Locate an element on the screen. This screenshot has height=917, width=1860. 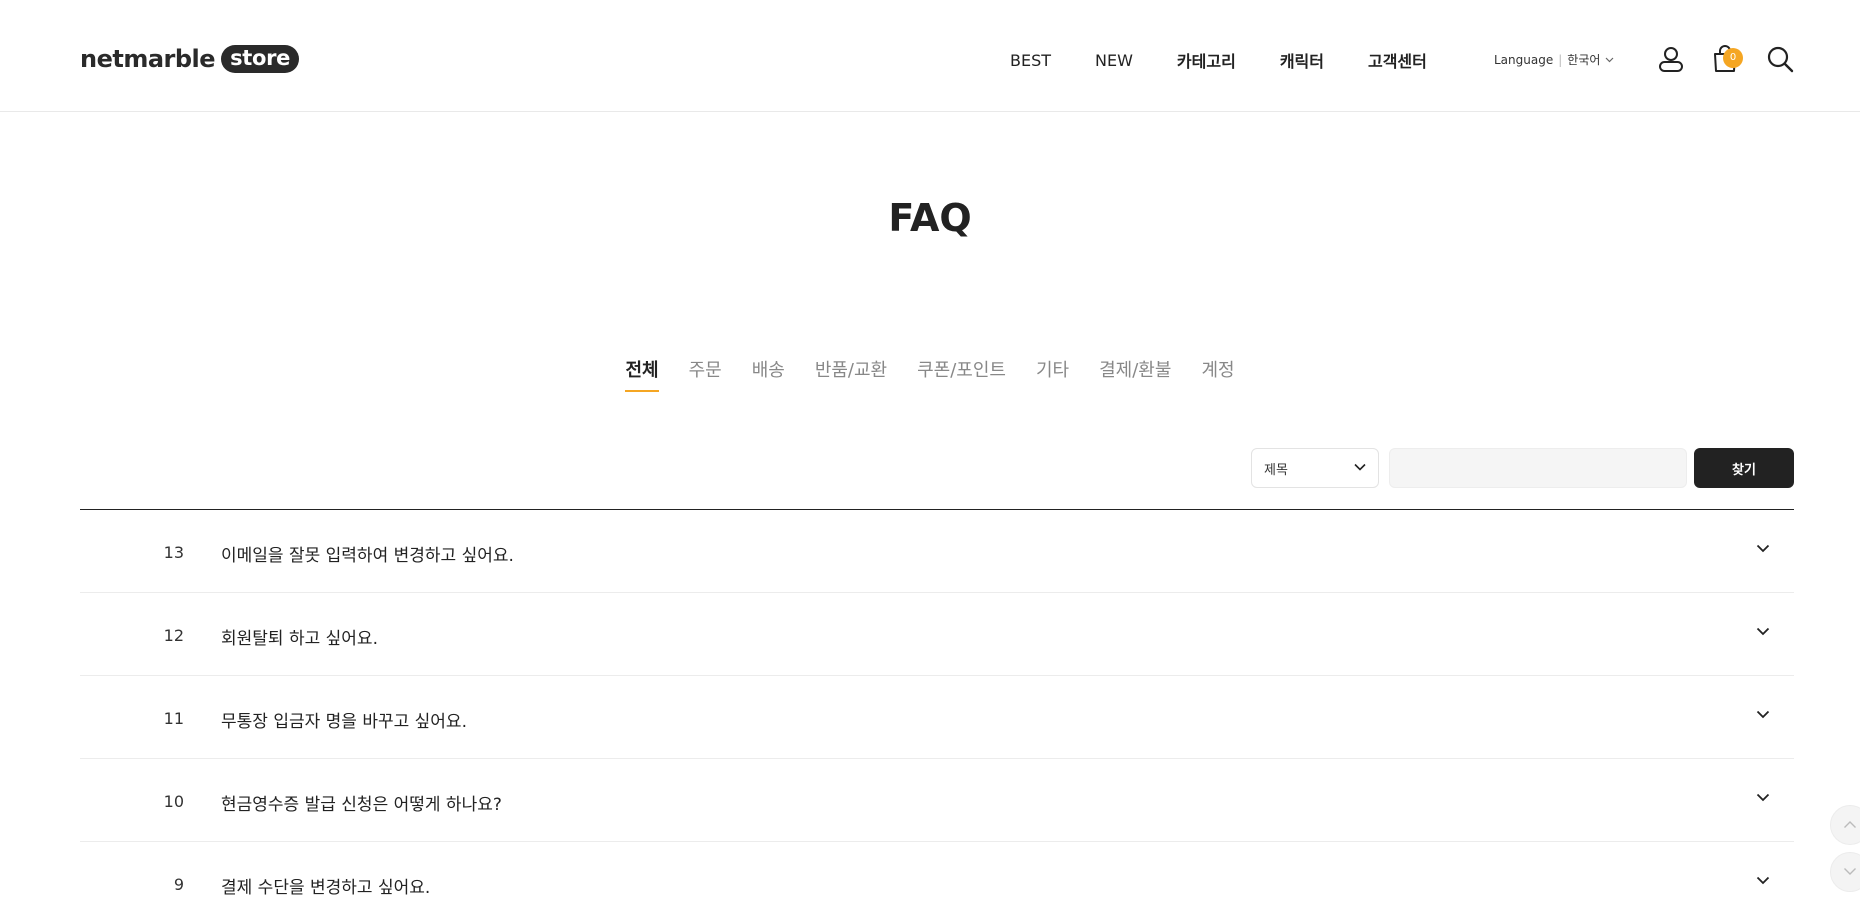
faq-row: 10 현금영수증 발급 신청은 어떻게 하나요? is located at coordinates (937, 800).